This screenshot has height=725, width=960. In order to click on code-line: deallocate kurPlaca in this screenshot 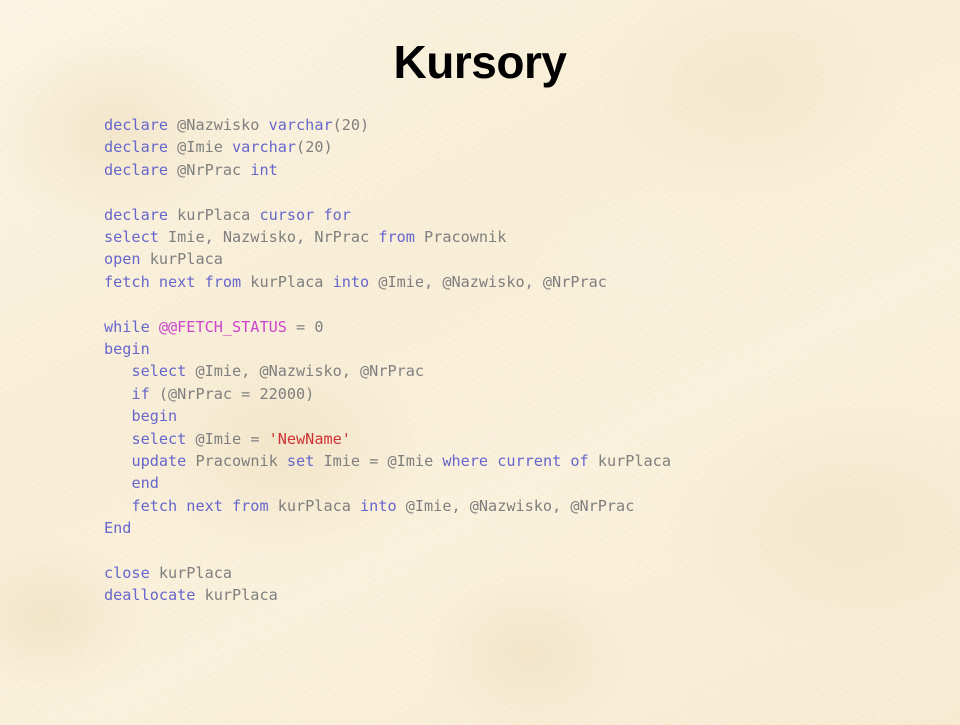, I will do `click(519, 595)`.